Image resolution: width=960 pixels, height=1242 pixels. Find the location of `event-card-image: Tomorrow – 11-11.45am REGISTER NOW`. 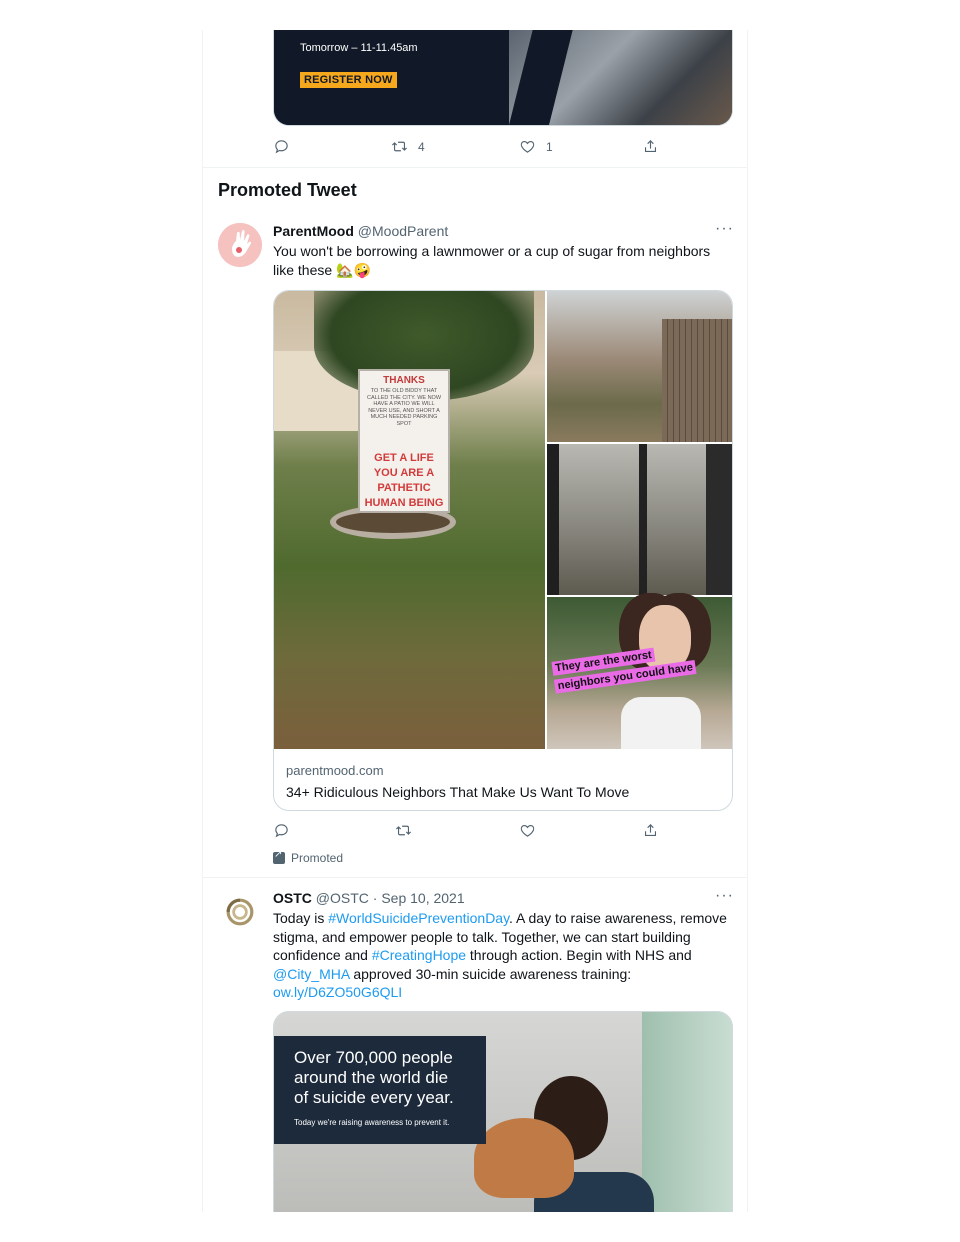

event-card-image: Tomorrow – 11-11.45am REGISTER NOW is located at coordinates (503, 78).